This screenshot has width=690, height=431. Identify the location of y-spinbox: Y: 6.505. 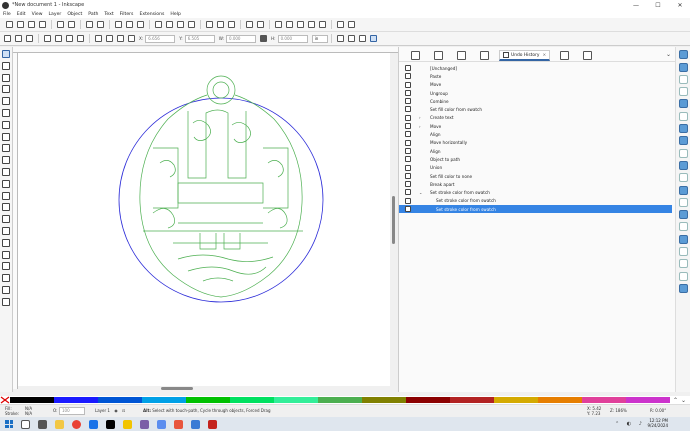
(197, 38).